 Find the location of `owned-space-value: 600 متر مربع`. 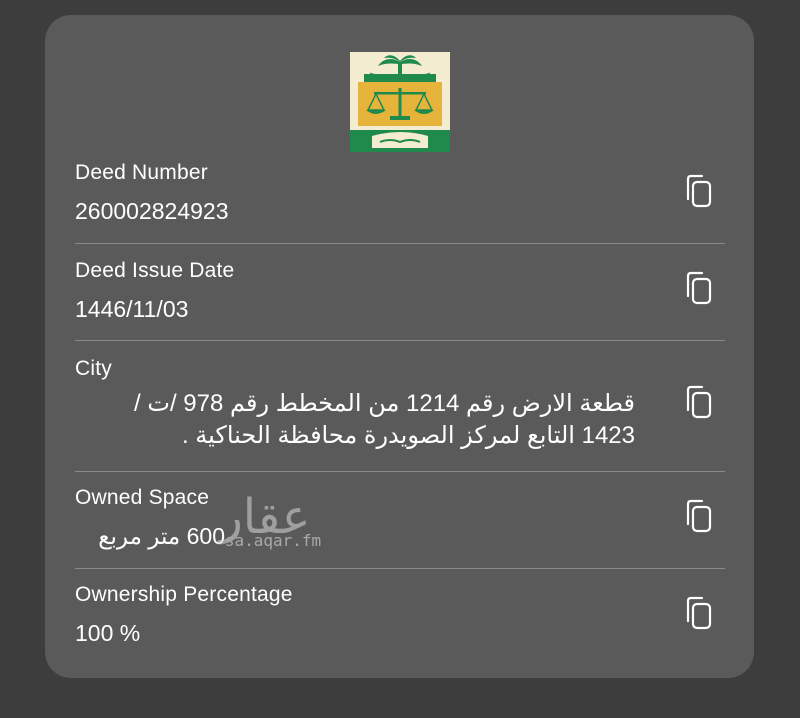

owned-space-value: 600 متر مربع is located at coordinates (161, 536).